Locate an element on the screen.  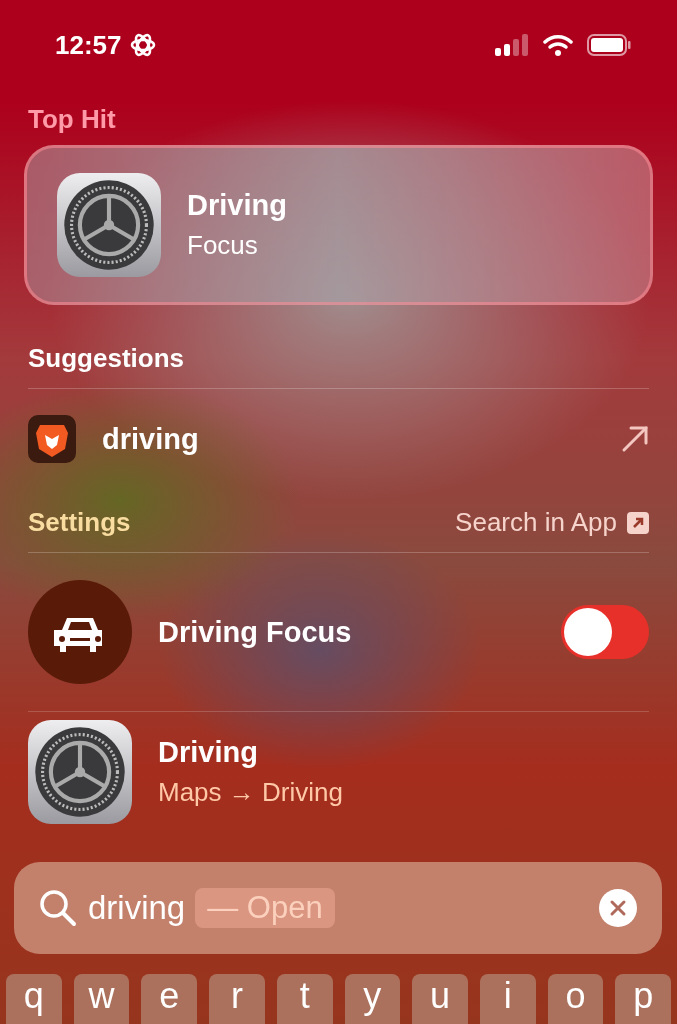
keyboard-key: i is located at coordinates (507, 999).